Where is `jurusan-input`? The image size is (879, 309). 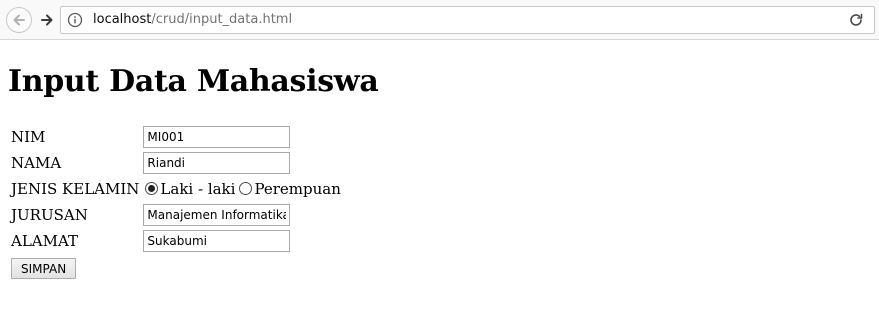 jurusan-input is located at coordinates (217, 215).